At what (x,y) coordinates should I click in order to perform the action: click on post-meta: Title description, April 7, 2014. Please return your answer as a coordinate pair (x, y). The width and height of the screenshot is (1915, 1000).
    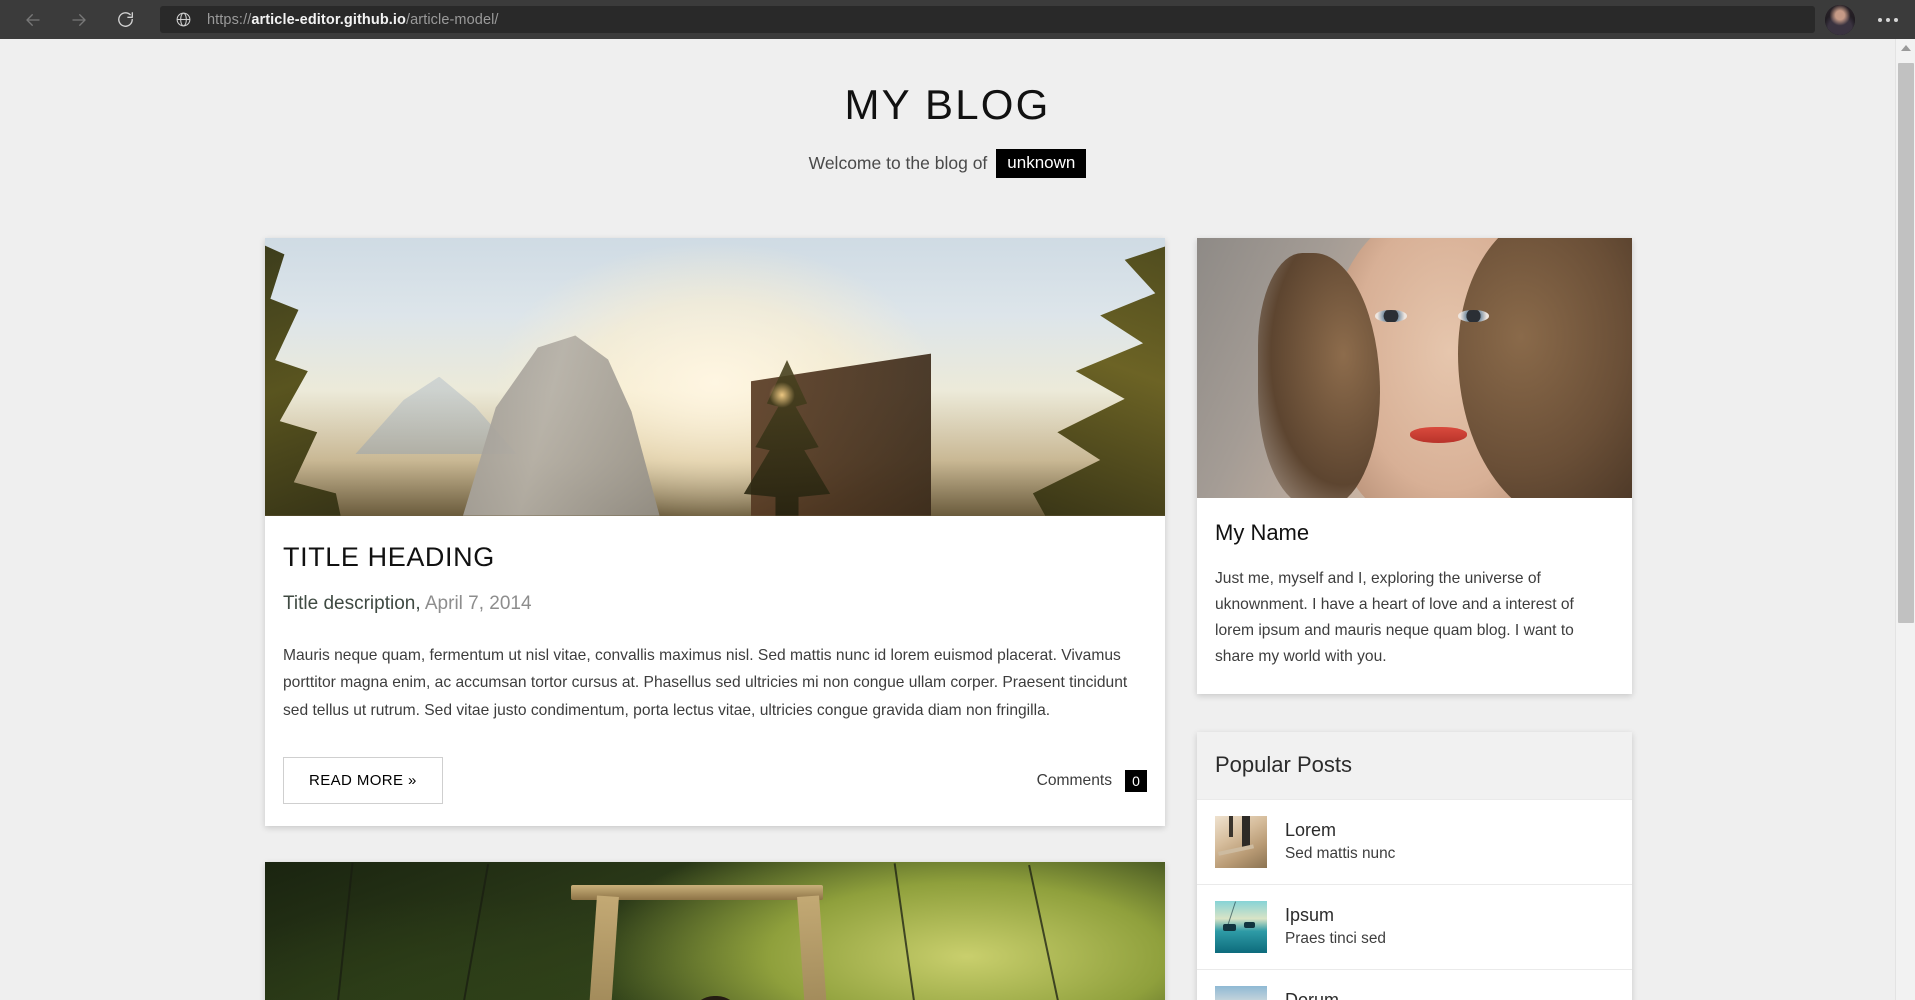
    Looking at the image, I should click on (715, 604).